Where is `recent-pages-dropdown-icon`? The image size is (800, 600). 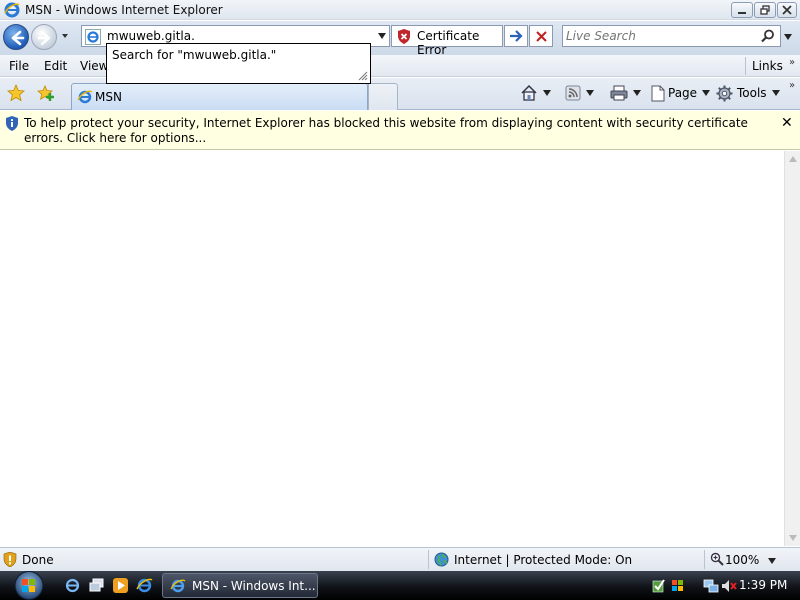
recent-pages-dropdown-icon is located at coordinates (65, 36).